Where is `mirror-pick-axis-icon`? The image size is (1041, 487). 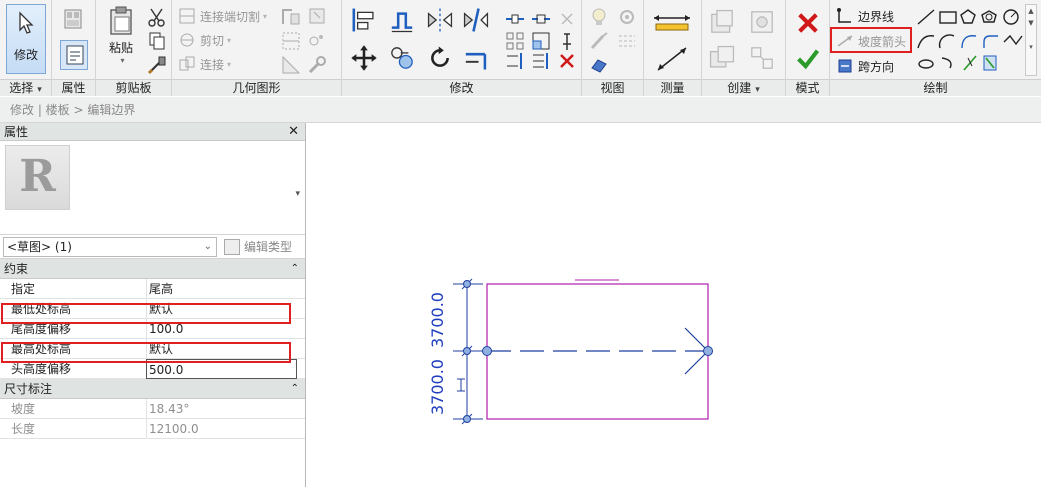
mirror-pick-axis-icon is located at coordinates (440, 20).